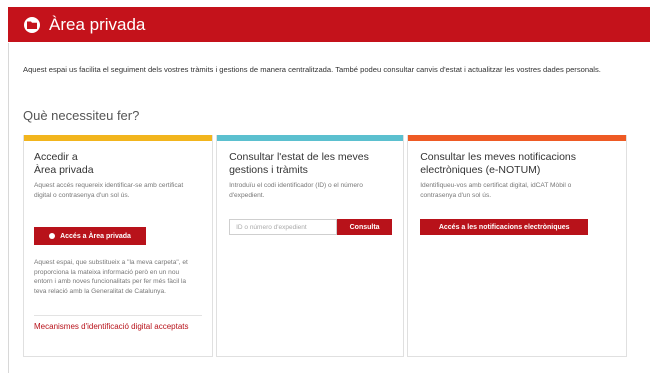  I want to click on access-private-area-button: Accés a Àrea privada, so click(90, 236).